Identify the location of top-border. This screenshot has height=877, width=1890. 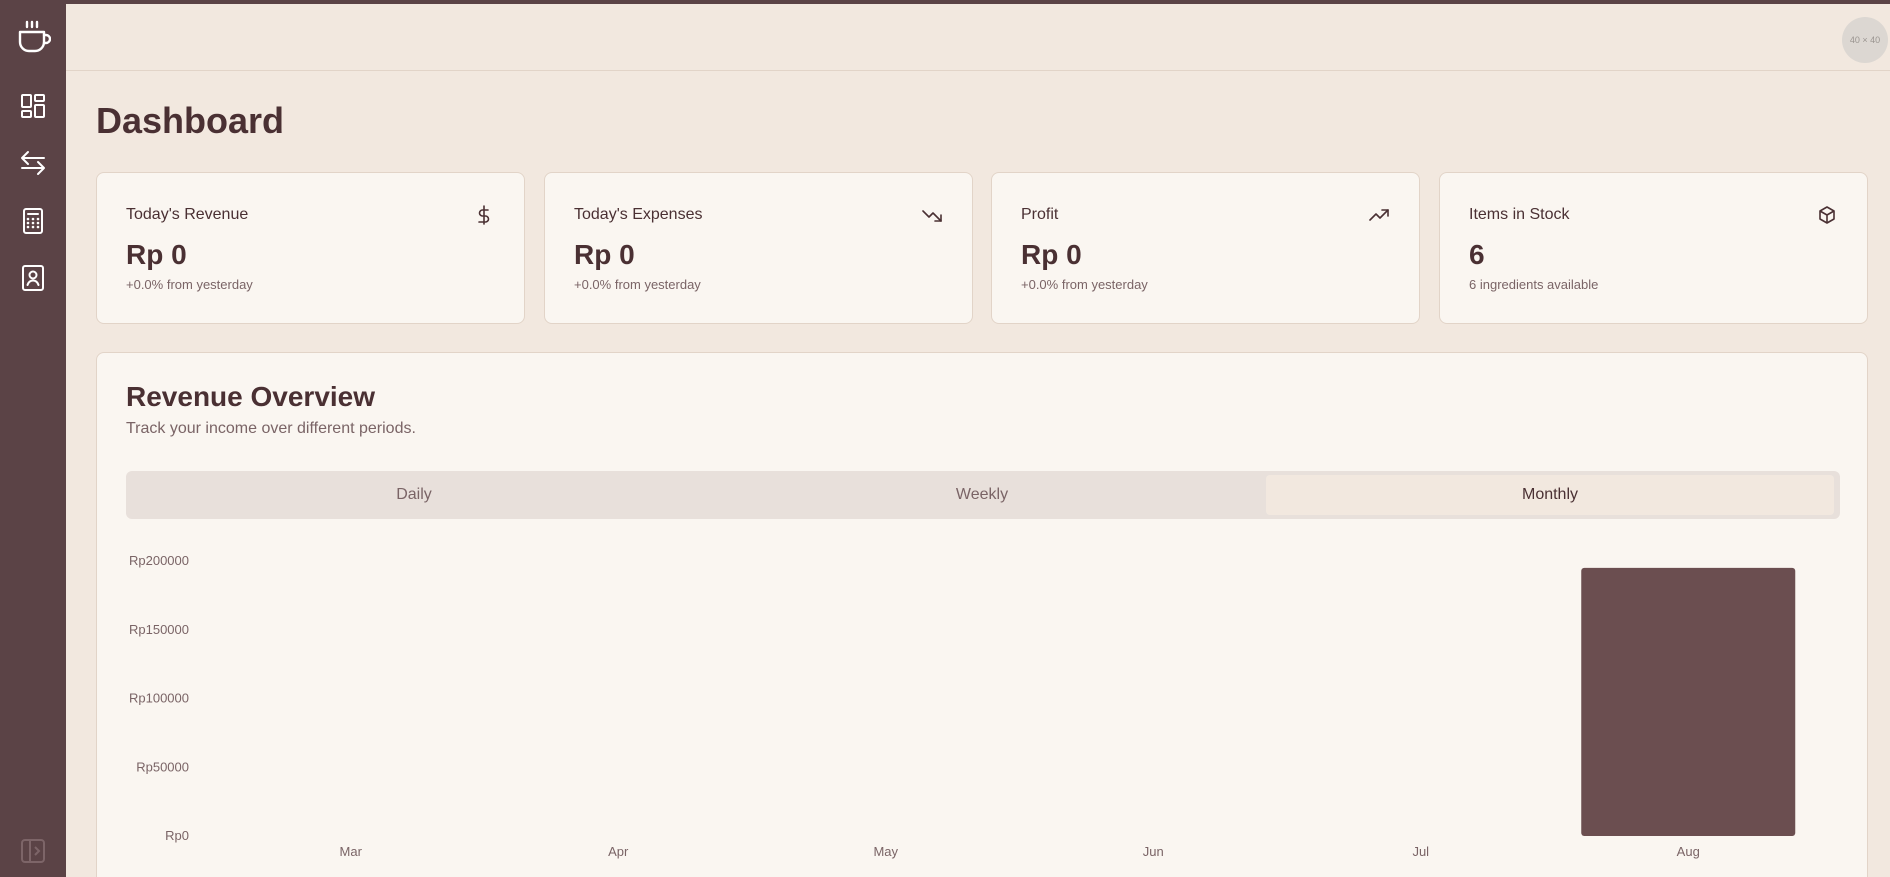
(945, 2).